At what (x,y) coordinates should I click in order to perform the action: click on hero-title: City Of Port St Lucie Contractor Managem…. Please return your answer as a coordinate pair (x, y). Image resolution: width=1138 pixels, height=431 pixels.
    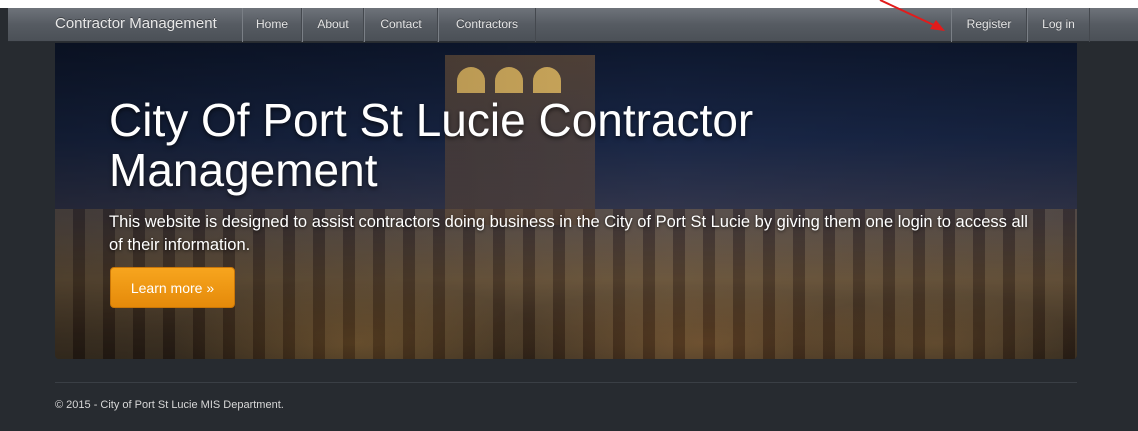
    Looking at the image, I should click on (431, 145).